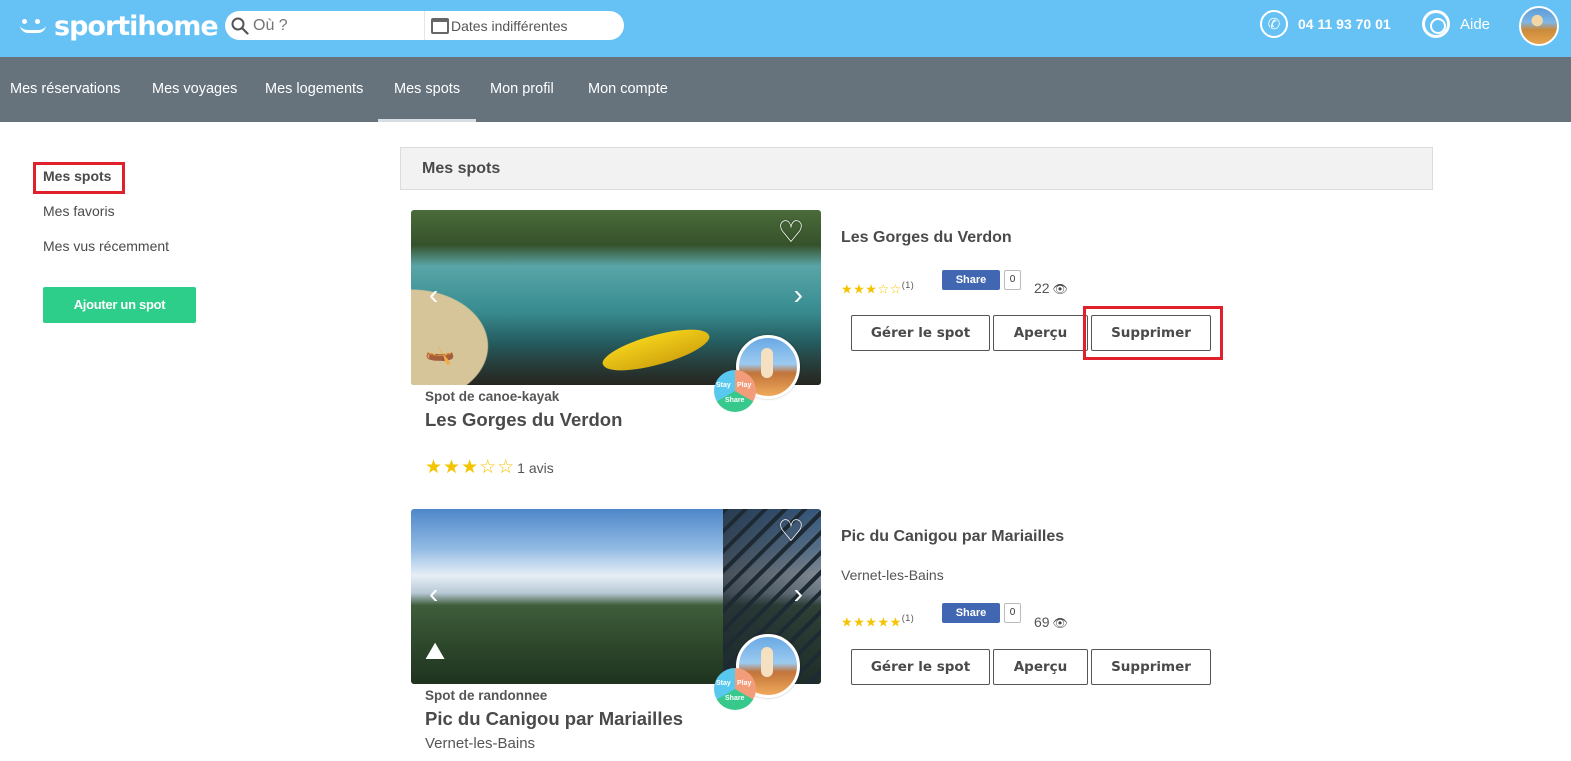  What do you see at coordinates (871, 622) in the screenshot?
I see `star-icons: ★★★★★` at bounding box center [871, 622].